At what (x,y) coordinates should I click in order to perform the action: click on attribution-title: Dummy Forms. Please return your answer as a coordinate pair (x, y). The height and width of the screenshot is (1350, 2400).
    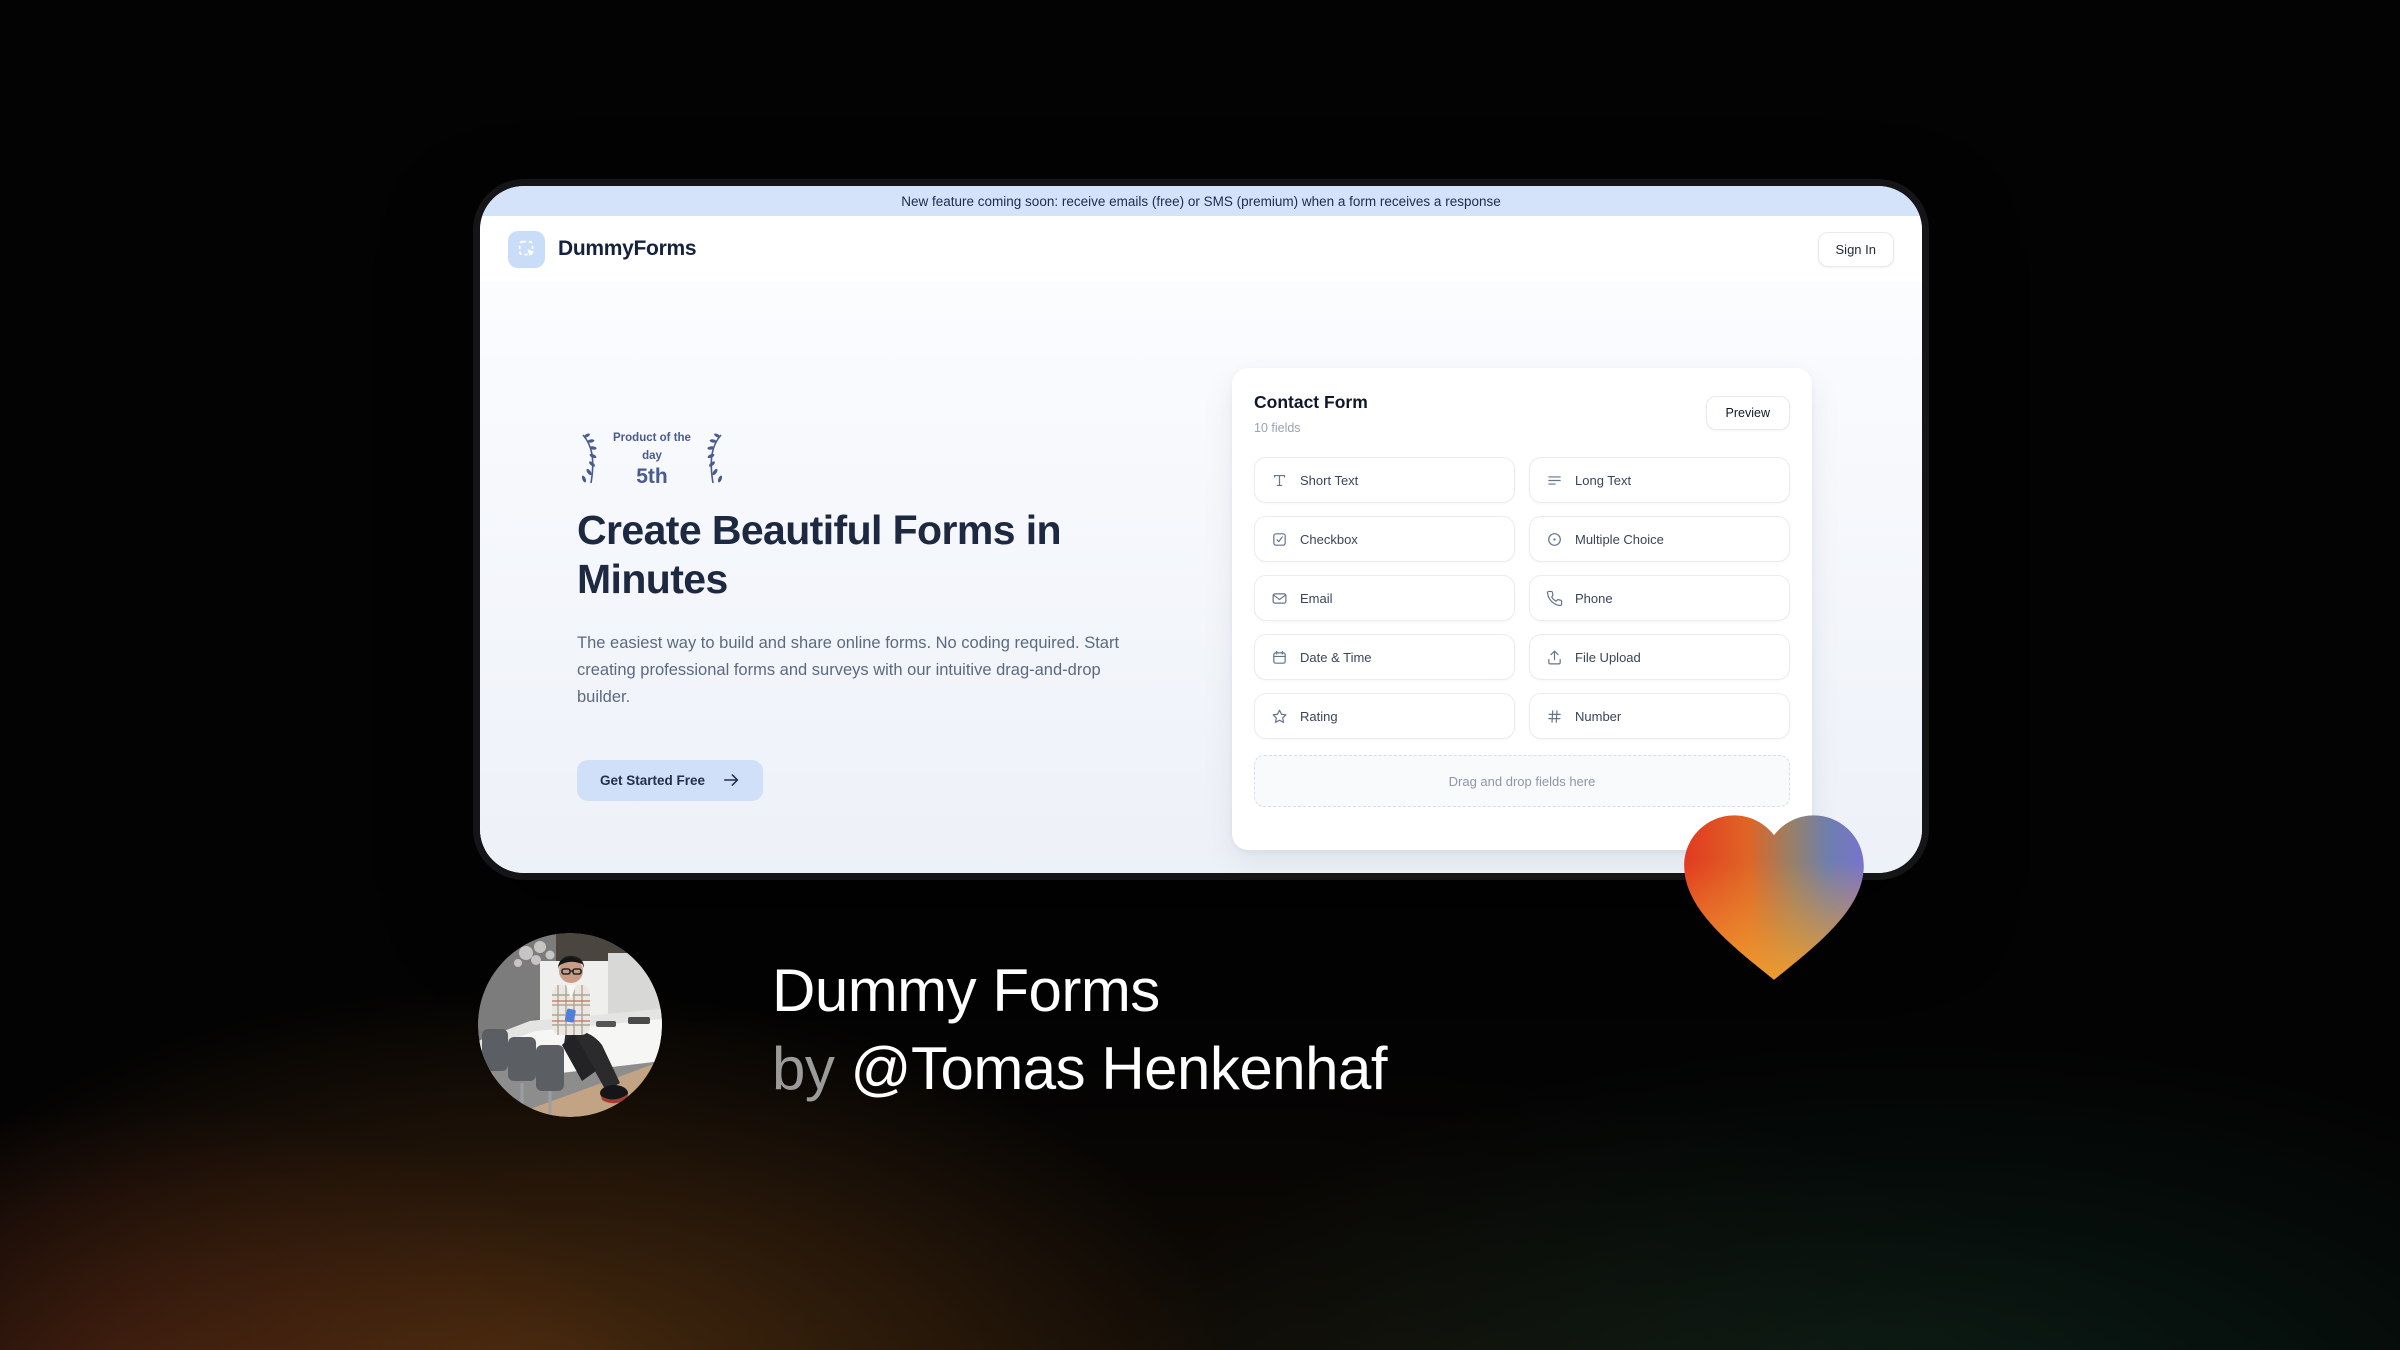
    Looking at the image, I should click on (966, 990).